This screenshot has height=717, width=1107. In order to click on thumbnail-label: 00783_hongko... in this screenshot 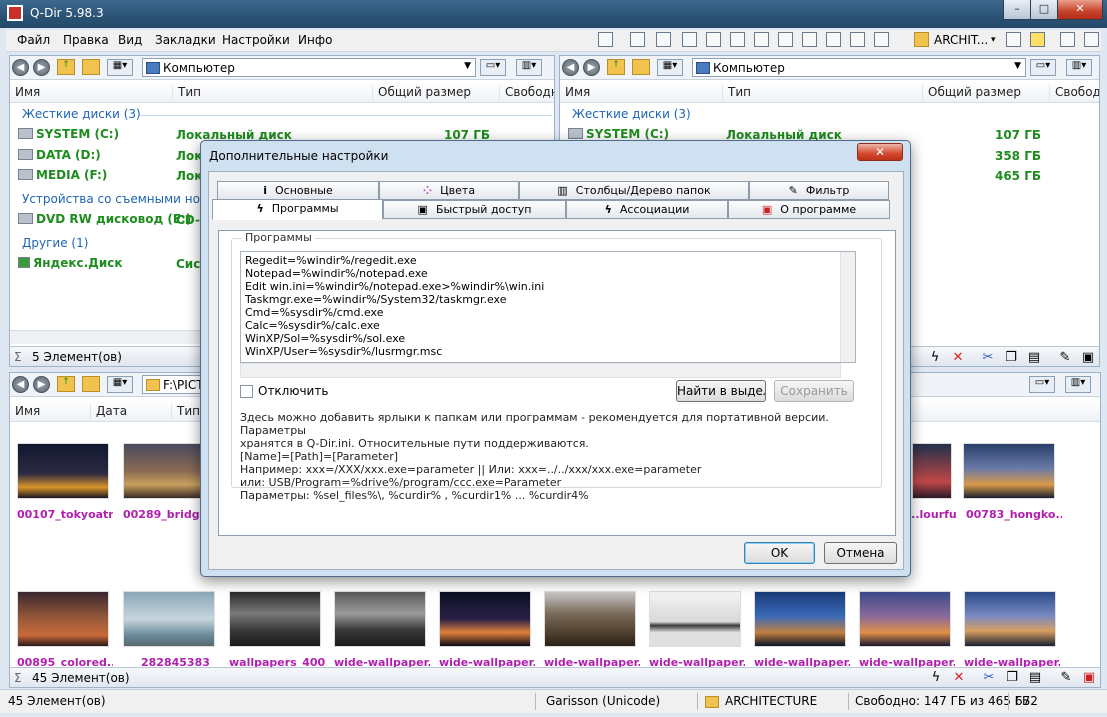, I will do `click(1014, 514)`.